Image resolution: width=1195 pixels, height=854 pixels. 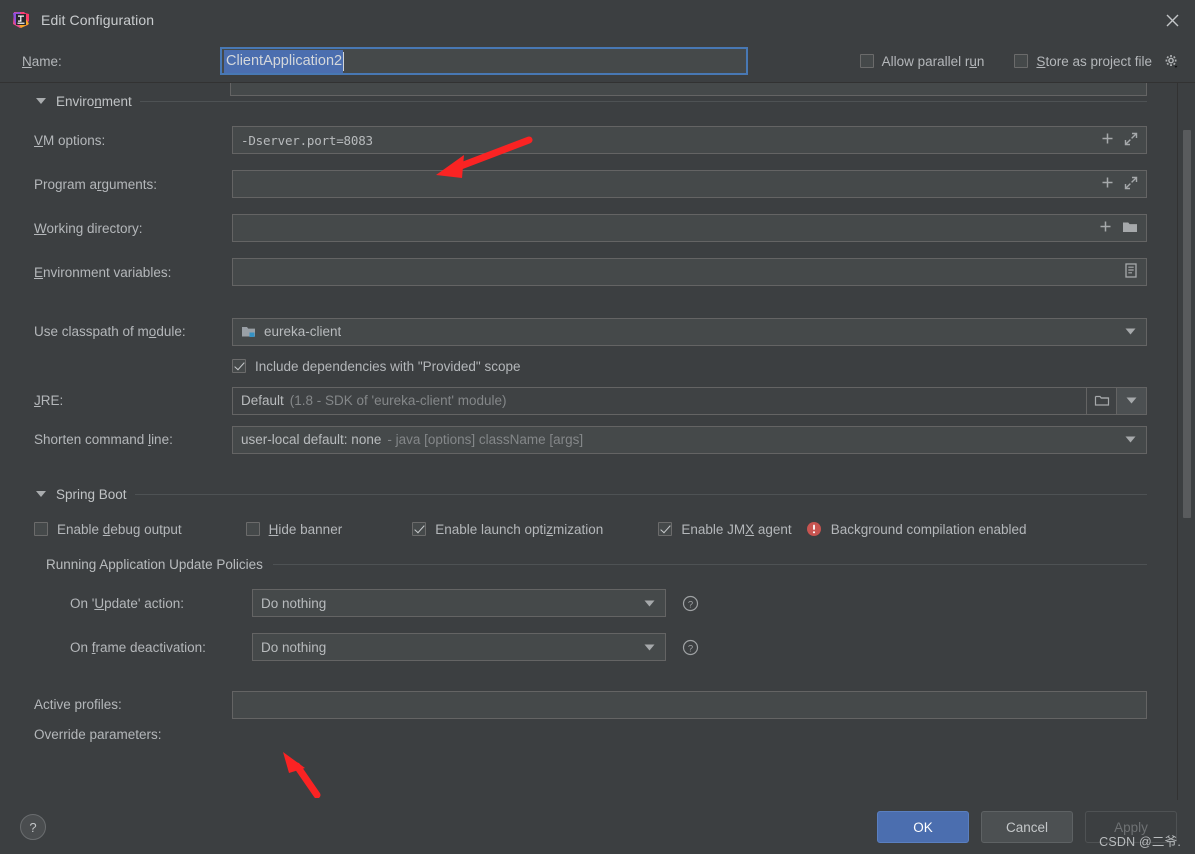 What do you see at coordinates (689, 331) in the screenshot?
I see `classpath-module-combo: eureka-client` at bounding box center [689, 331].